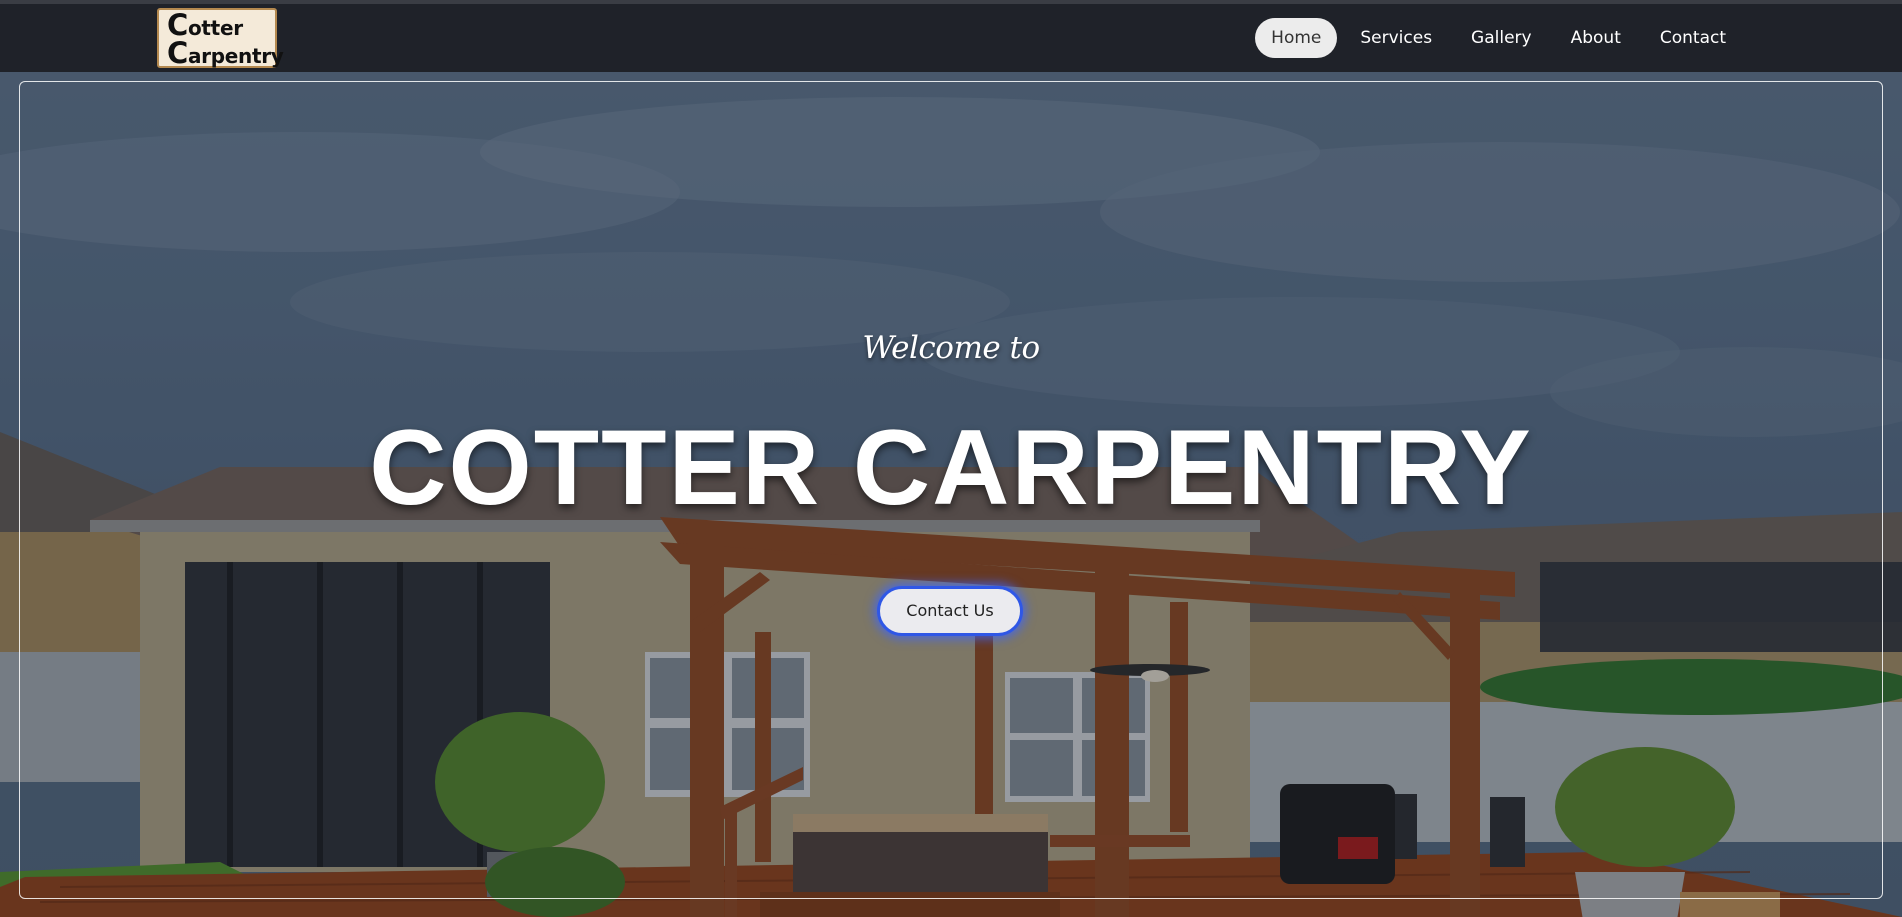 Image resolution: width=1902 pixels, height=917 pixels. Describe the element at coordinates (951, 348) in the screenshot. I see `hero-welcome-text: Welcome to` at that location.